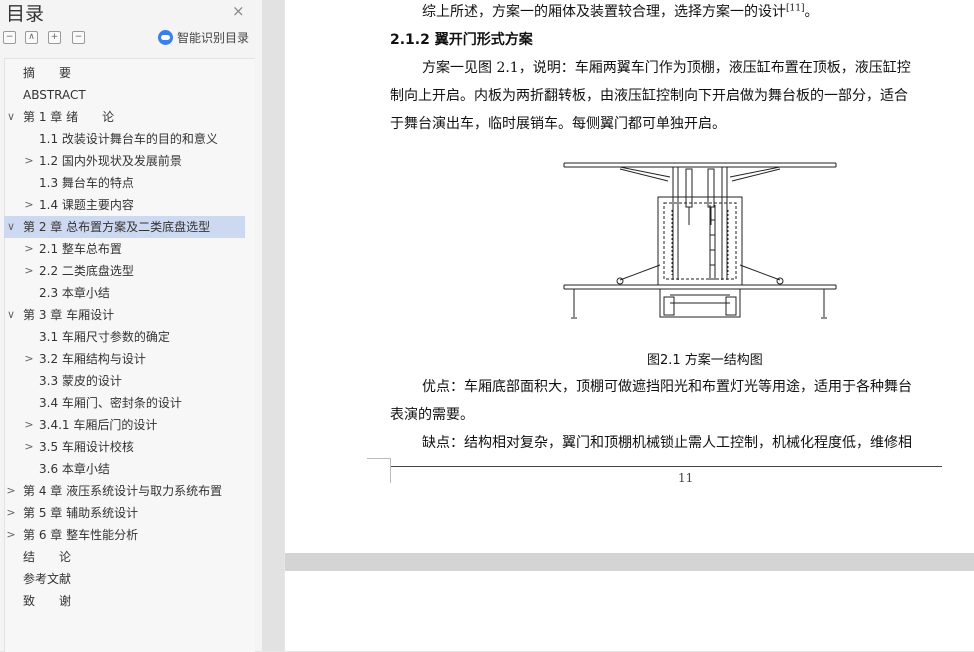 This screenshot has width=974, height=652. I want to click on toc-item: ∨ 第 2 章 总布置方案及二类底盘选型, so click(124, 227).